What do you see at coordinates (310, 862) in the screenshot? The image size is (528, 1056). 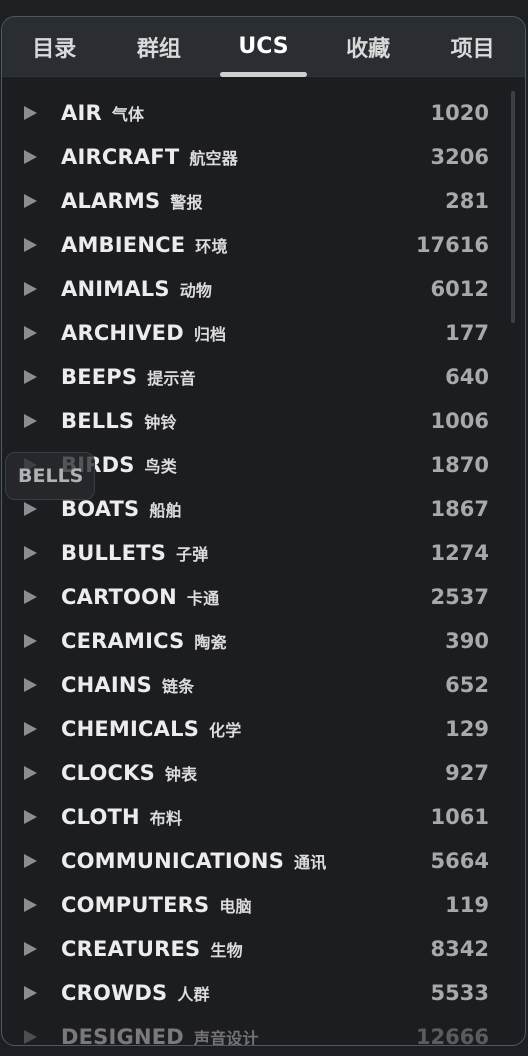 I see `category-chinese-label: 通讯` at bounding box center [310, 862].